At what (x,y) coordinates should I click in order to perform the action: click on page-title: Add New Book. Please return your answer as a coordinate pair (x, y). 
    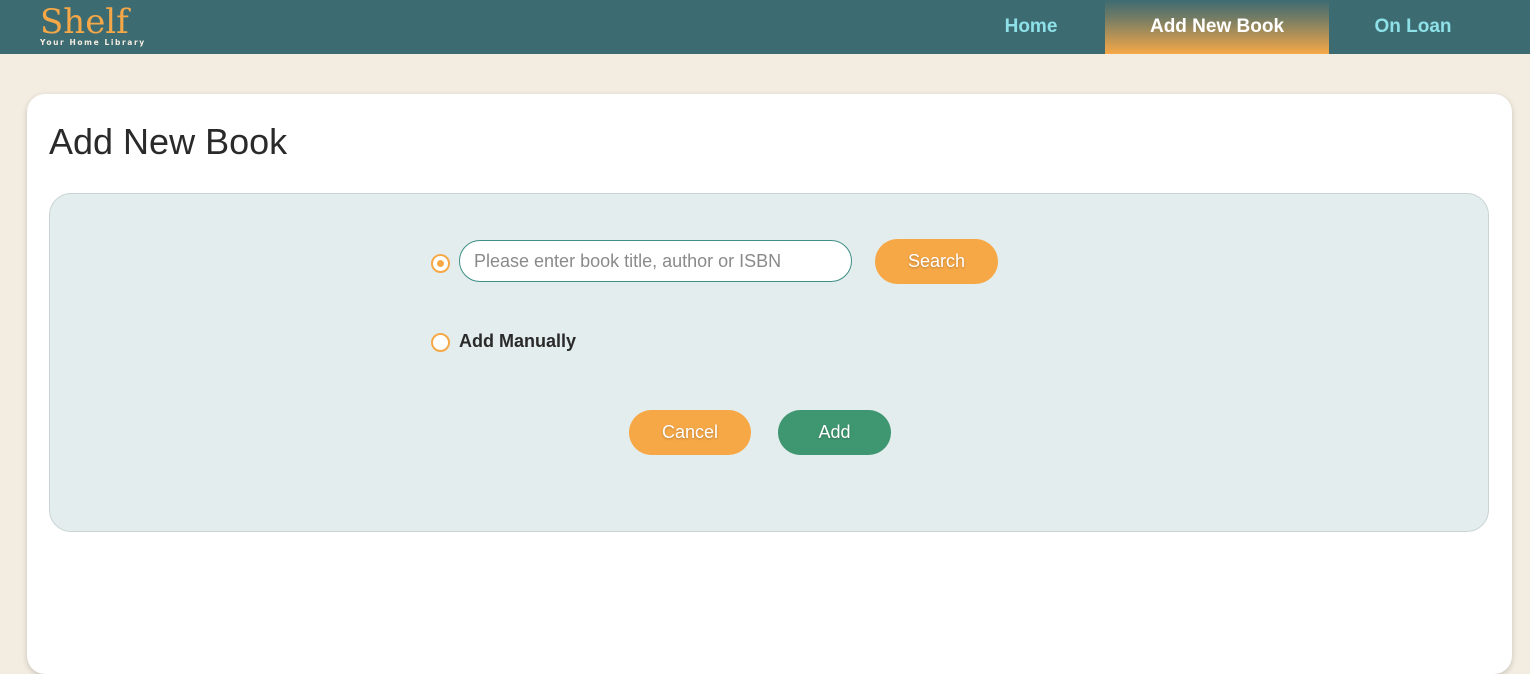
    Looking at the image, I should click on (168, 141).